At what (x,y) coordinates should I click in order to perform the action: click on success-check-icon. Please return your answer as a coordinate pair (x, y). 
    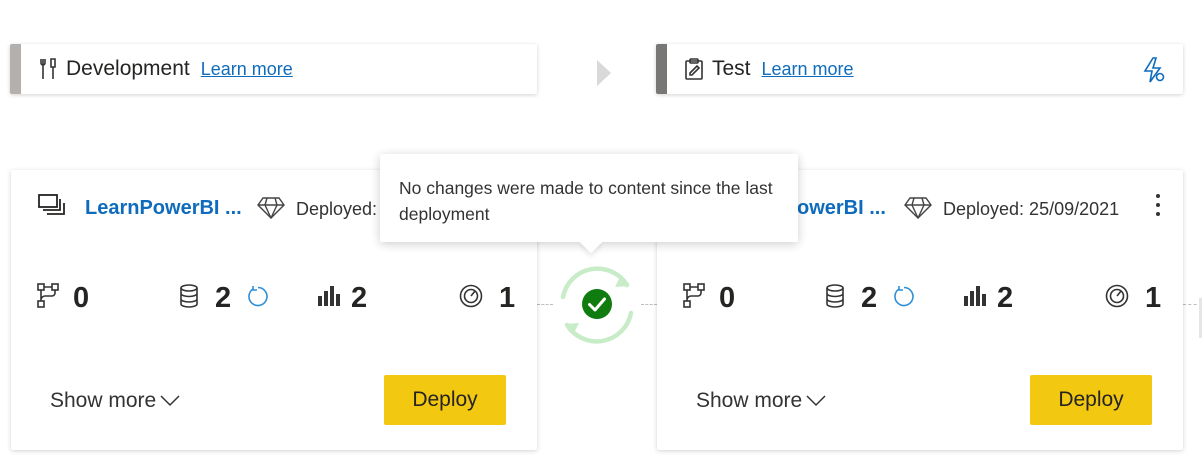
    Looking at the image, I should click on (597, 304).